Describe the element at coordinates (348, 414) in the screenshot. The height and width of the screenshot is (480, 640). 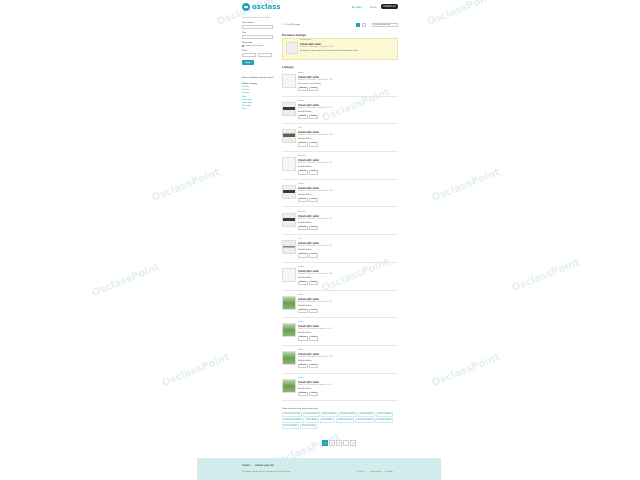
I see `related-tag: Electronics in Mumbai` at that location.